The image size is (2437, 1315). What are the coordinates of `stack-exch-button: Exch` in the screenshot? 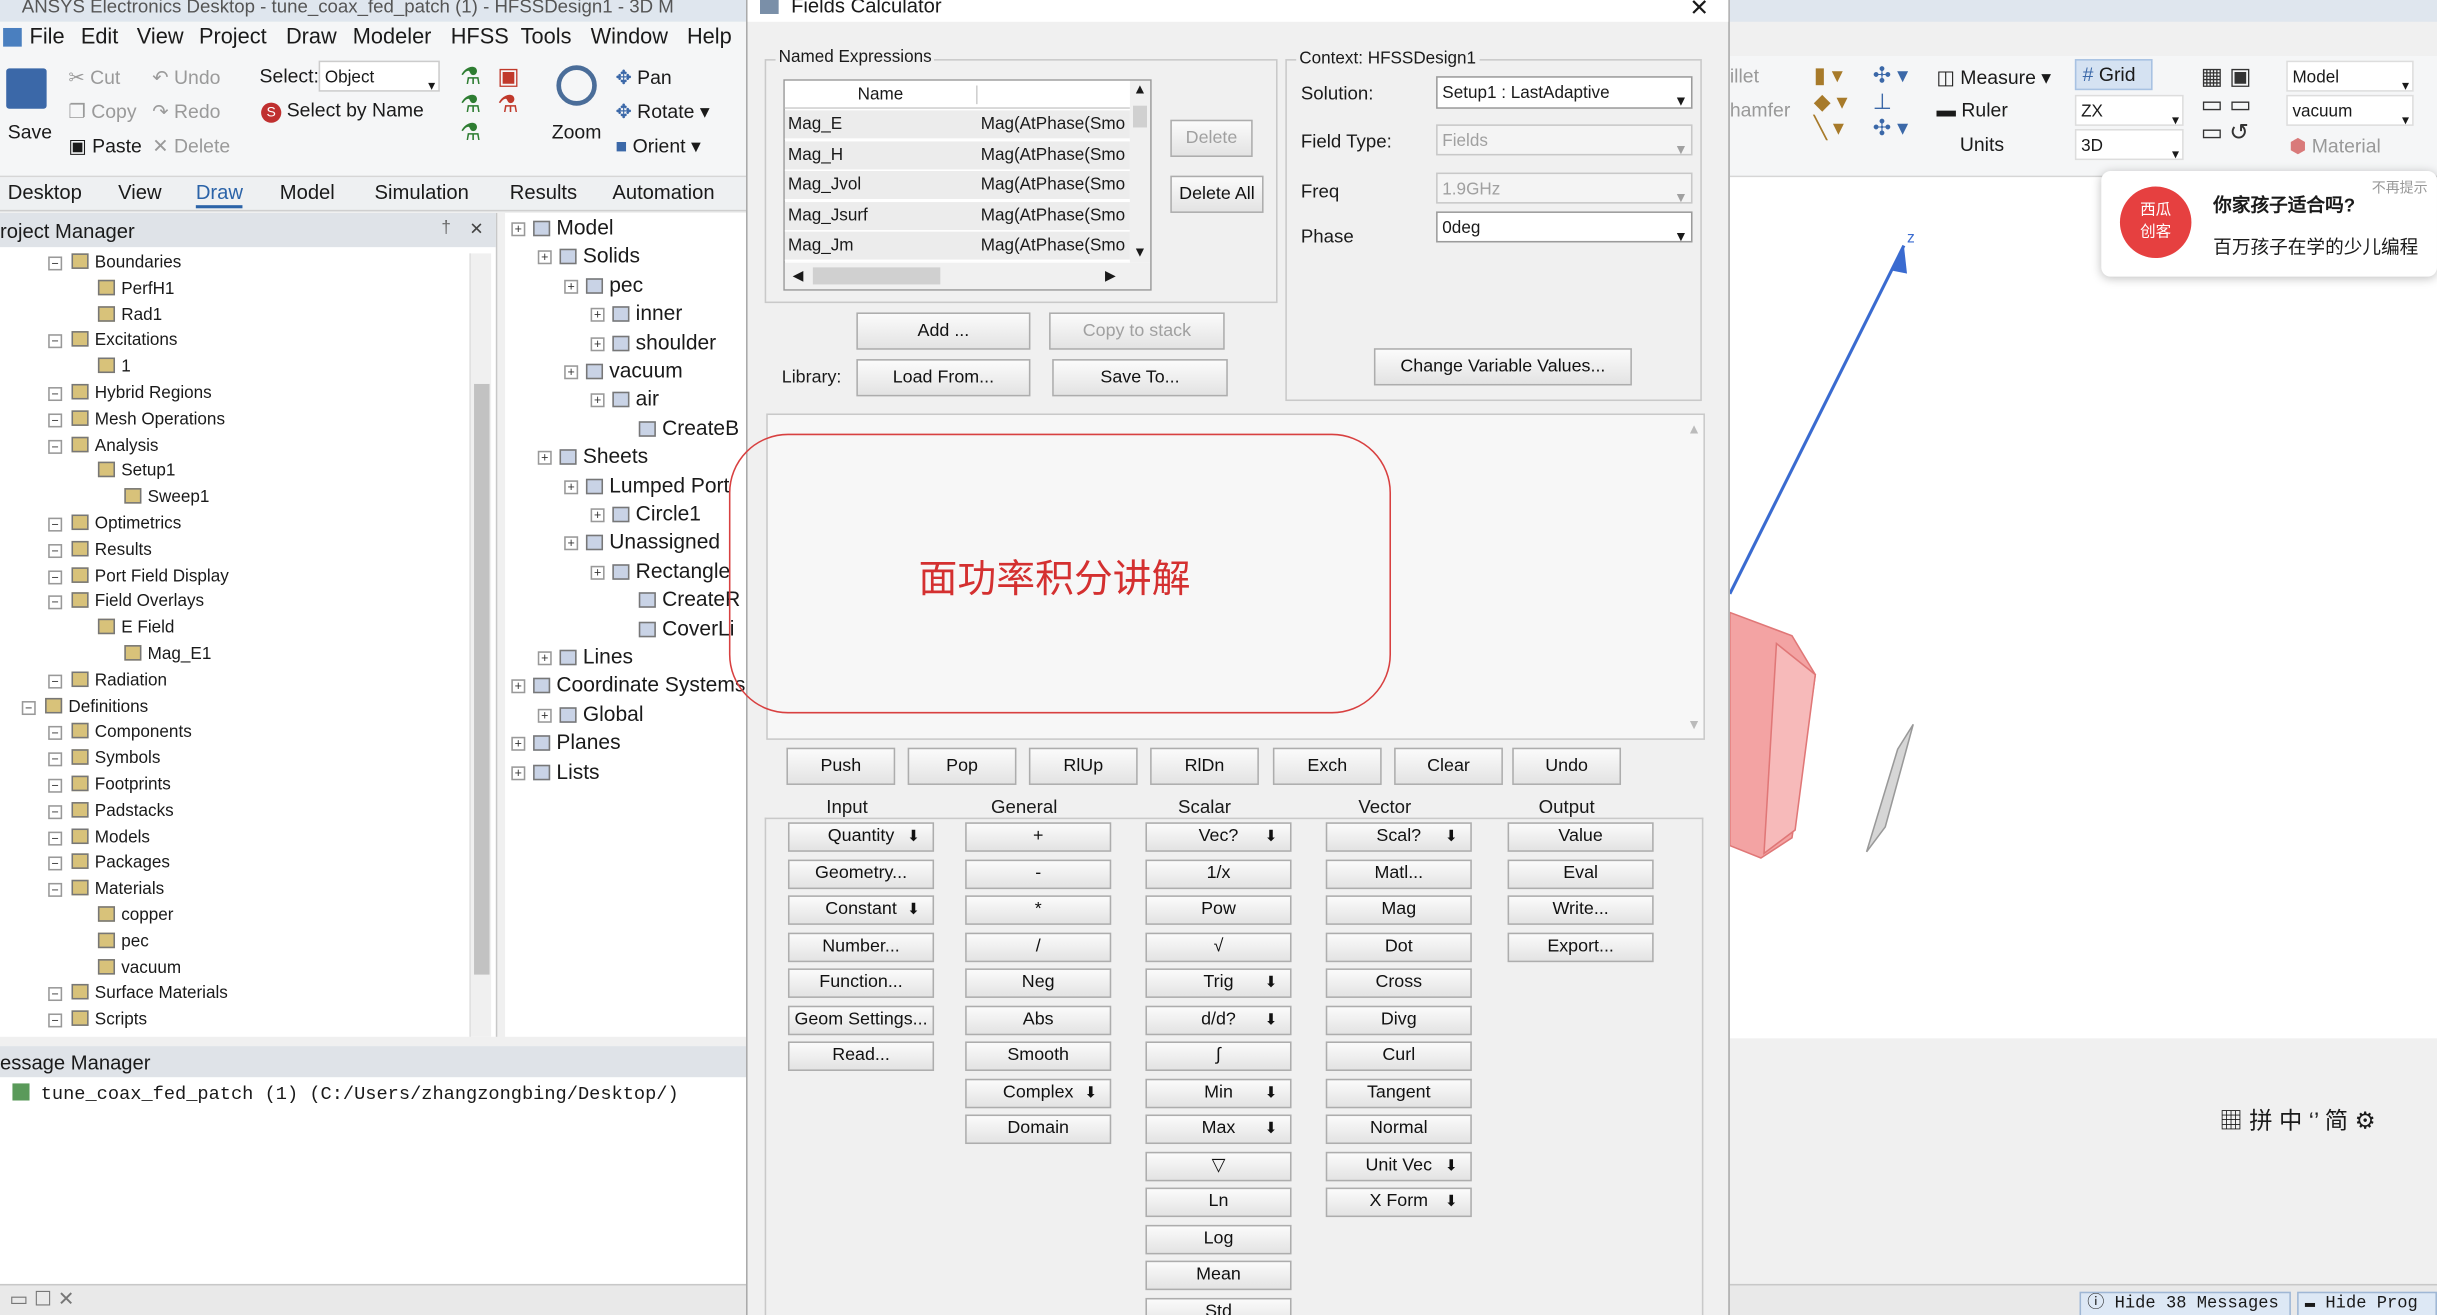 It's located at (1327, 766).